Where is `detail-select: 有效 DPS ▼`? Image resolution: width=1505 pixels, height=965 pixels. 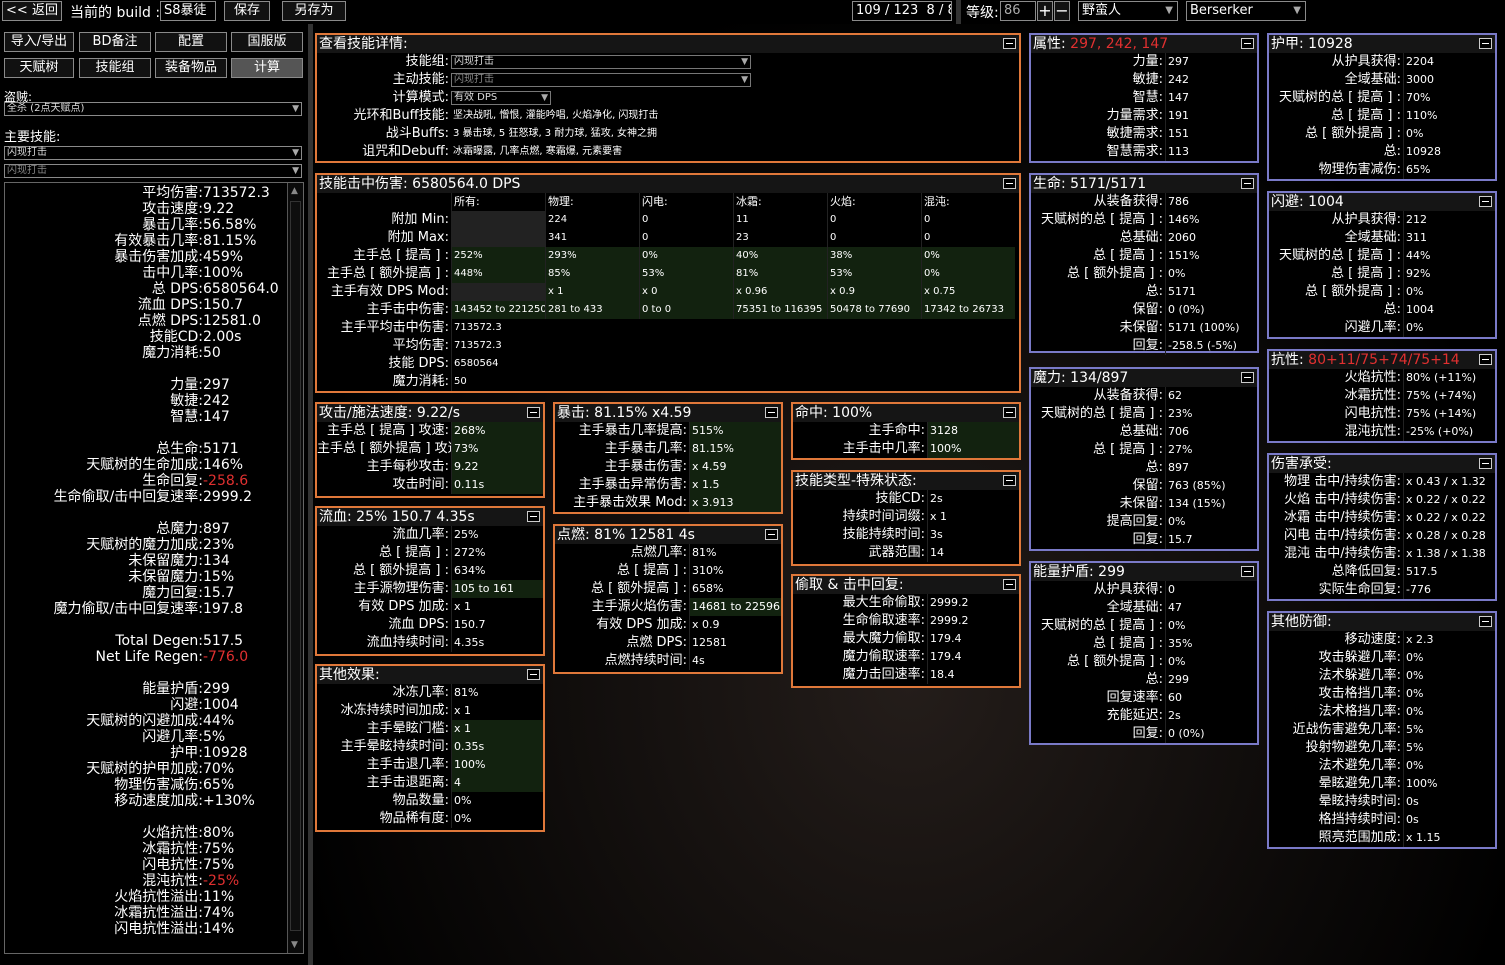
detail-select: 有效 DPS ▼ is located at coordinates (501, 98).